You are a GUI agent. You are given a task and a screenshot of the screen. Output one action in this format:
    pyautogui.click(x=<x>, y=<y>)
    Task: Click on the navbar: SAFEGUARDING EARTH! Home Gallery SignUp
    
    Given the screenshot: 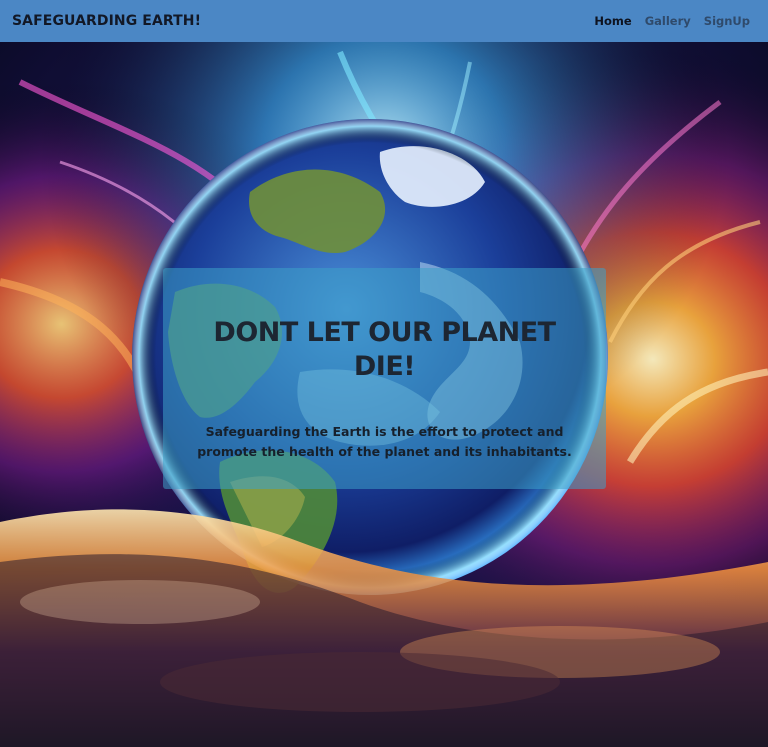 What is the action you would take?
    pyautogui.click(x=384, y=21)
    